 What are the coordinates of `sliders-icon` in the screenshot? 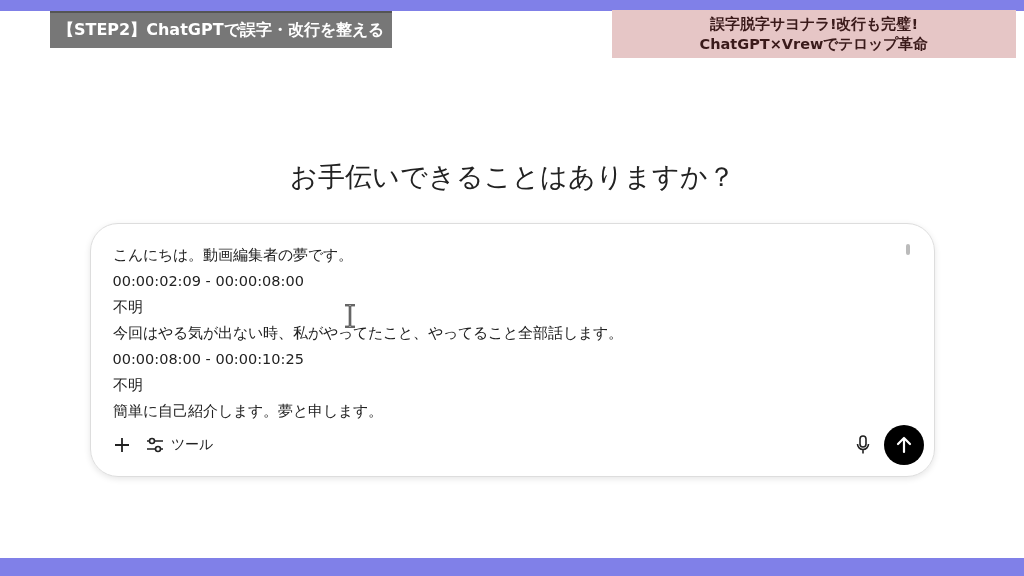 It's located at (154, 445).